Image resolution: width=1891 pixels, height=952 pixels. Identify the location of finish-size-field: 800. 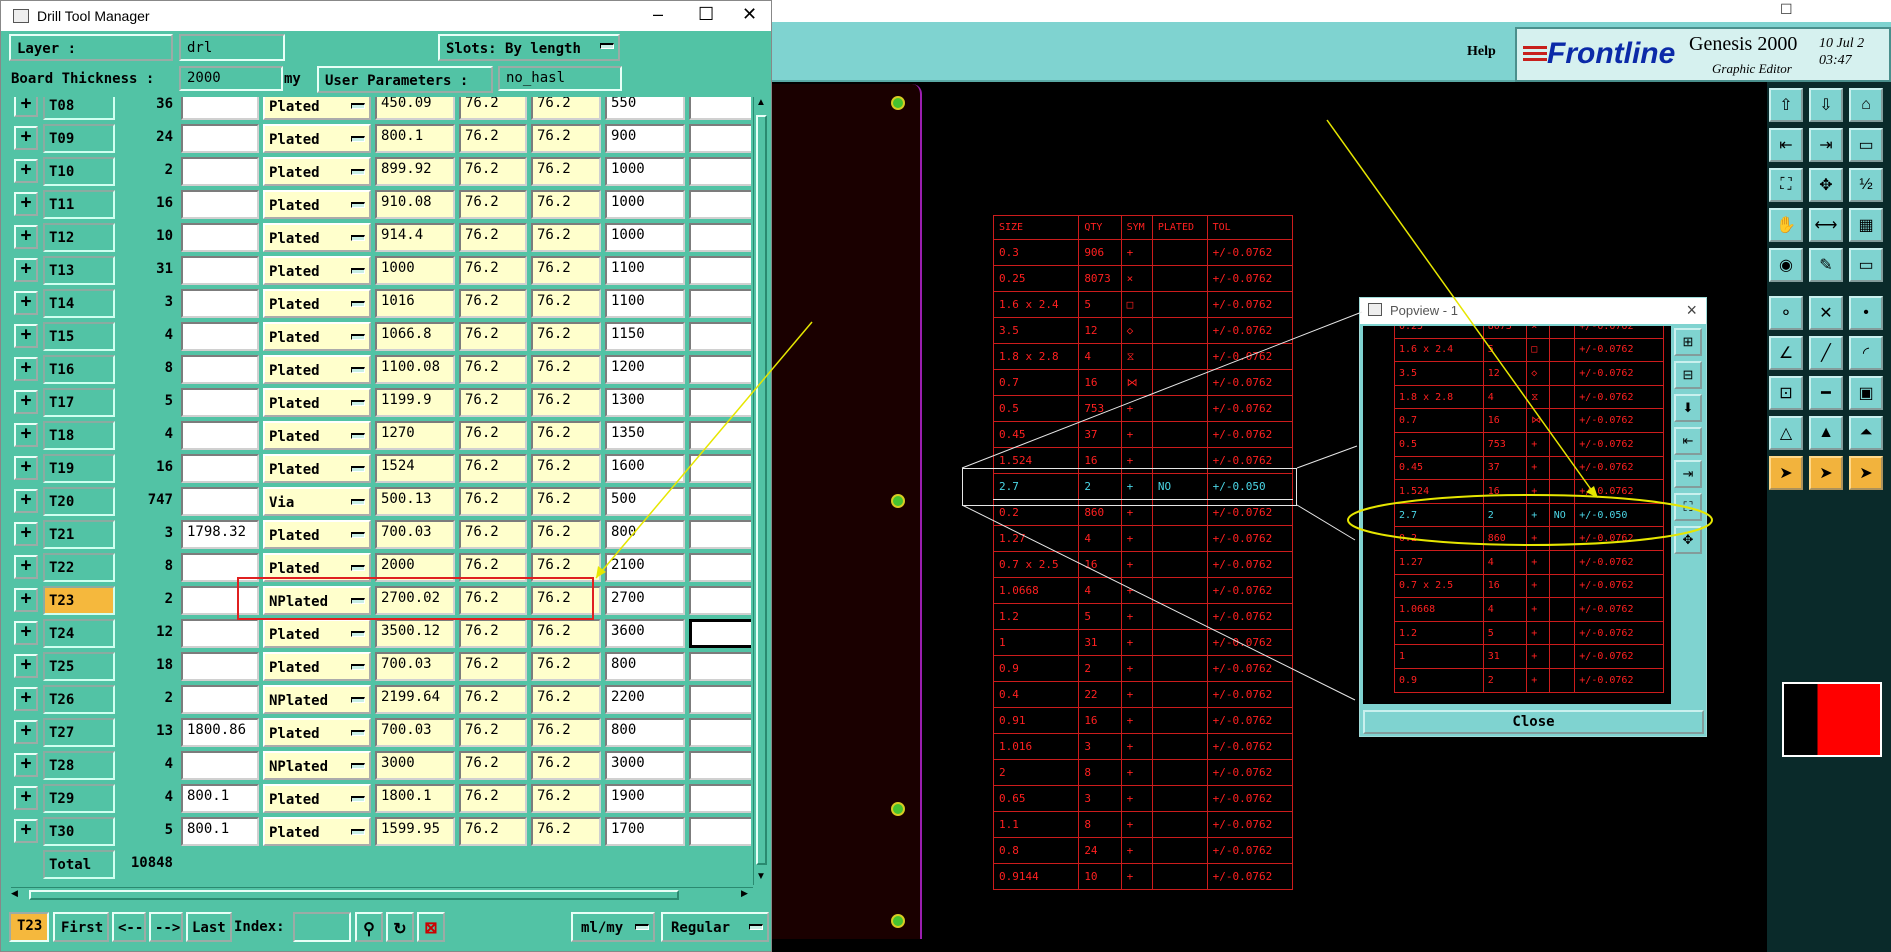
(645, 732).